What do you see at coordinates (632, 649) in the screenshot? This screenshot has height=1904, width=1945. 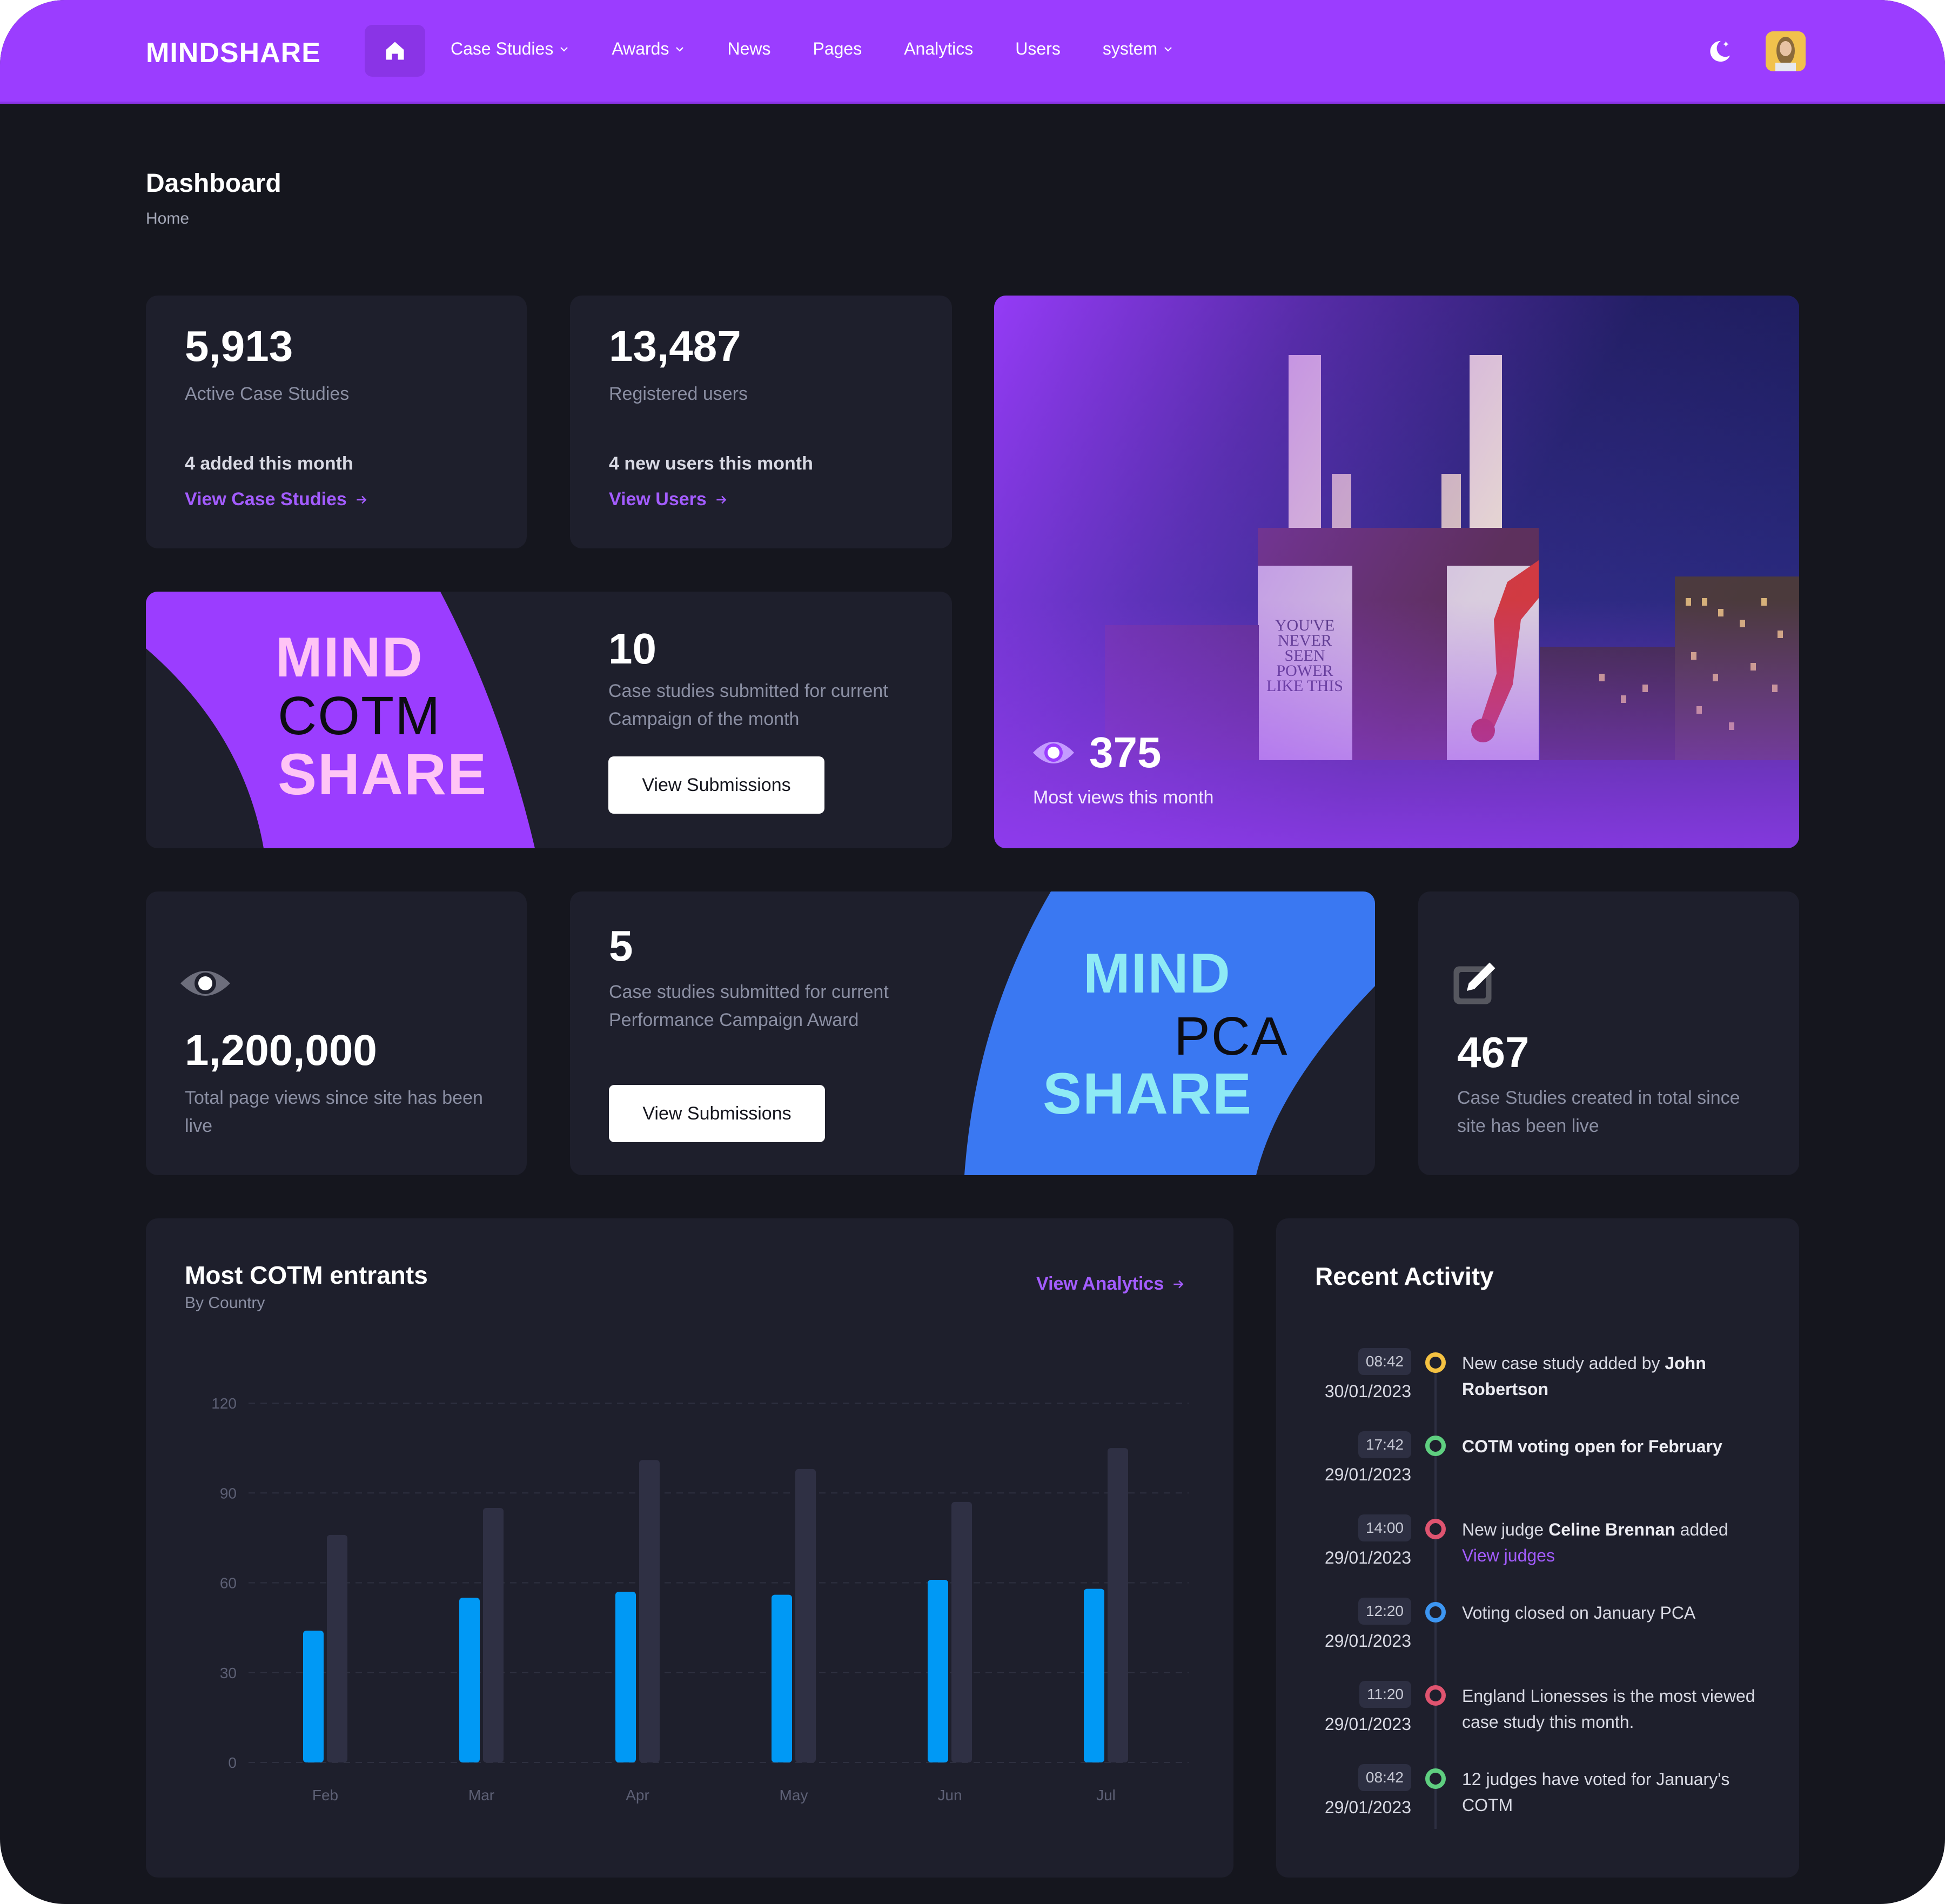 I see `cotm-value: 10` at bounding box center [632, 649].